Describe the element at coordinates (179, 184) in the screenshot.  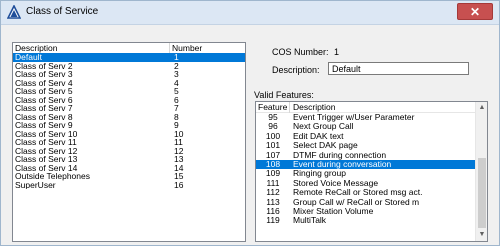
I see `list-item-number: 16` at that location.